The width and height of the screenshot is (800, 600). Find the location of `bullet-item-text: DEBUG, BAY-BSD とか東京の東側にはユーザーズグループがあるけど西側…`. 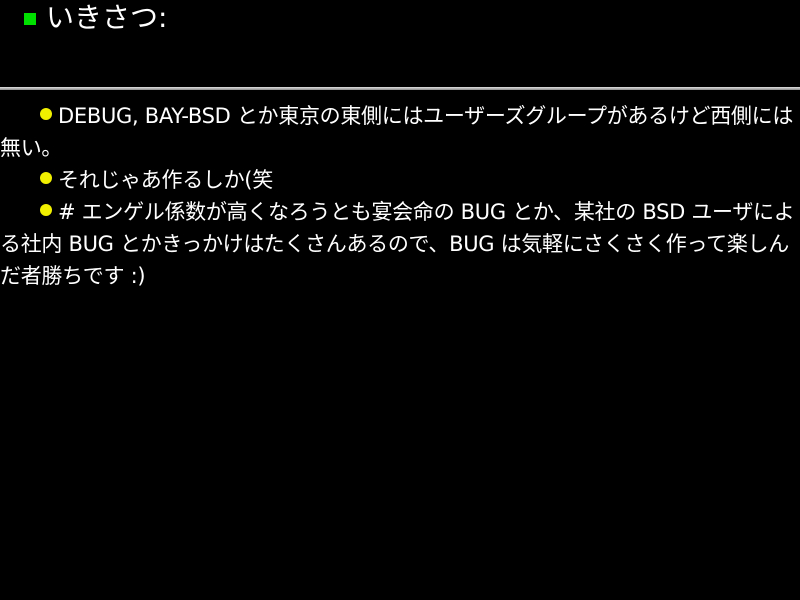

bullet-item-text: DEBUG, BAY-BSD とか東京の東側にはユーザーズグループがあるけど西側… is located at coordinates (397, 132).